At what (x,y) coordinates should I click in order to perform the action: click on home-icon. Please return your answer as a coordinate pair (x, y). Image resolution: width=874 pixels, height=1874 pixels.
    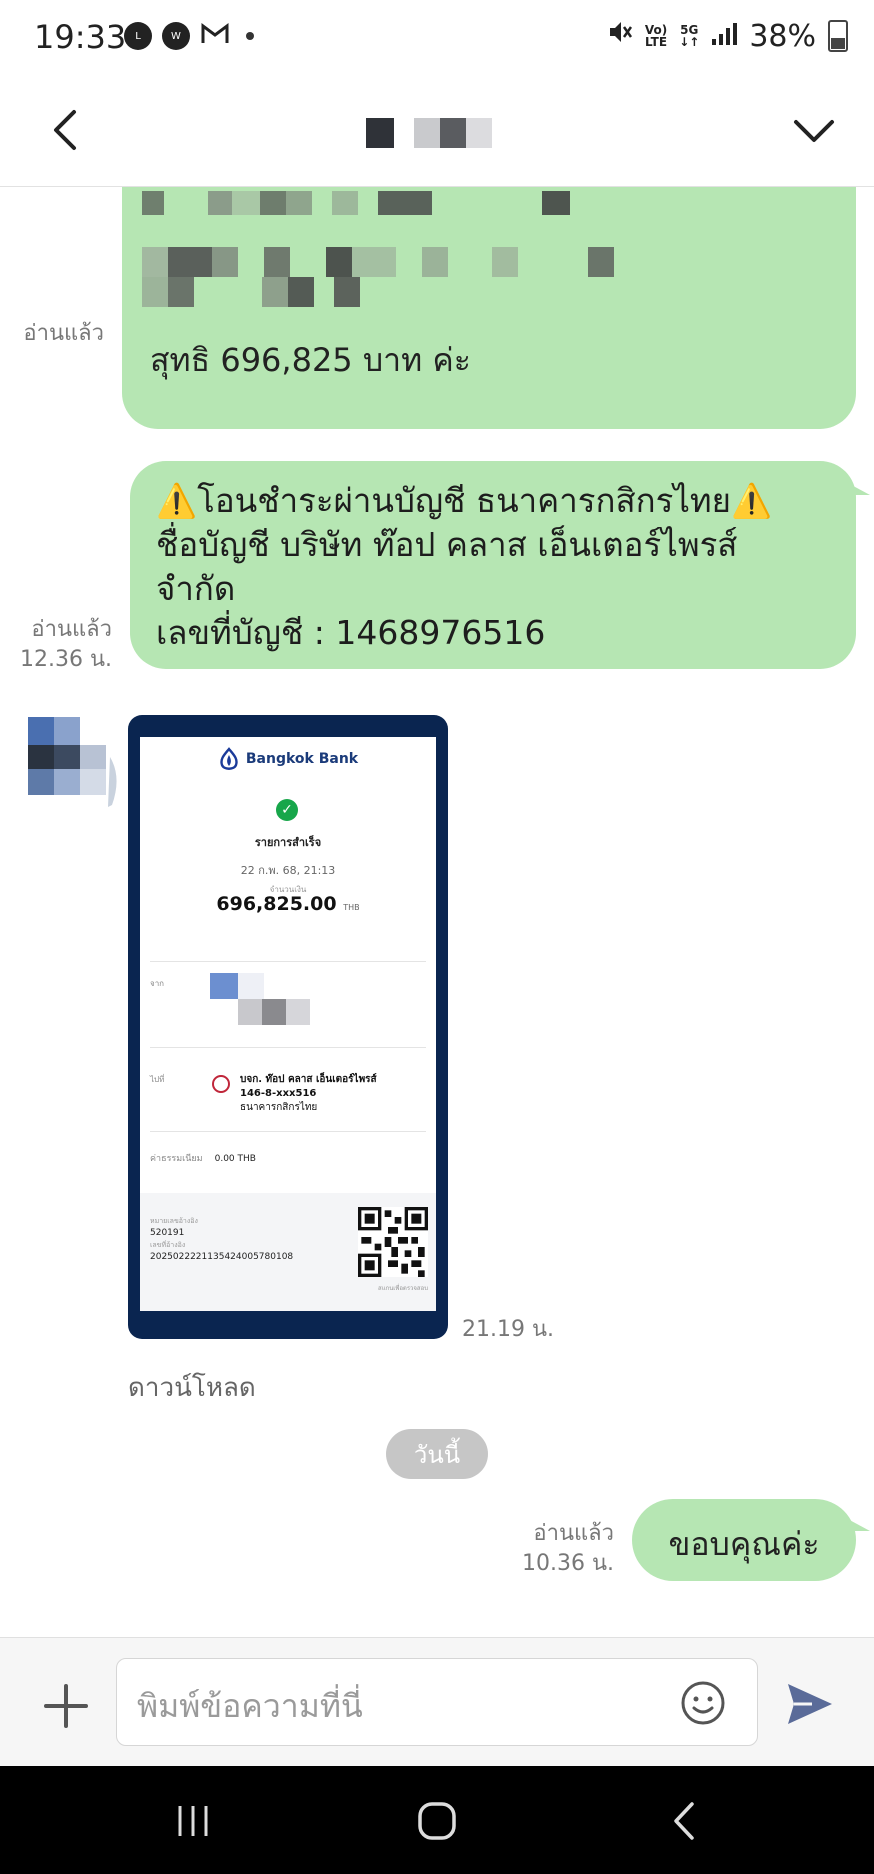
    Looking at the image, I should click on (437, 1821).